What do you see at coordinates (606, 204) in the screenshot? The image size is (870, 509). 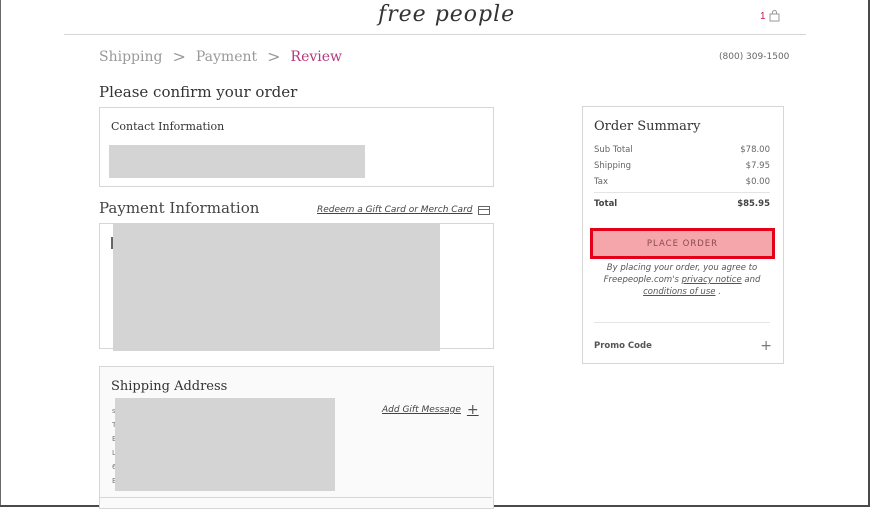 I see `total-label: Total` at bounding box center [606, 204].